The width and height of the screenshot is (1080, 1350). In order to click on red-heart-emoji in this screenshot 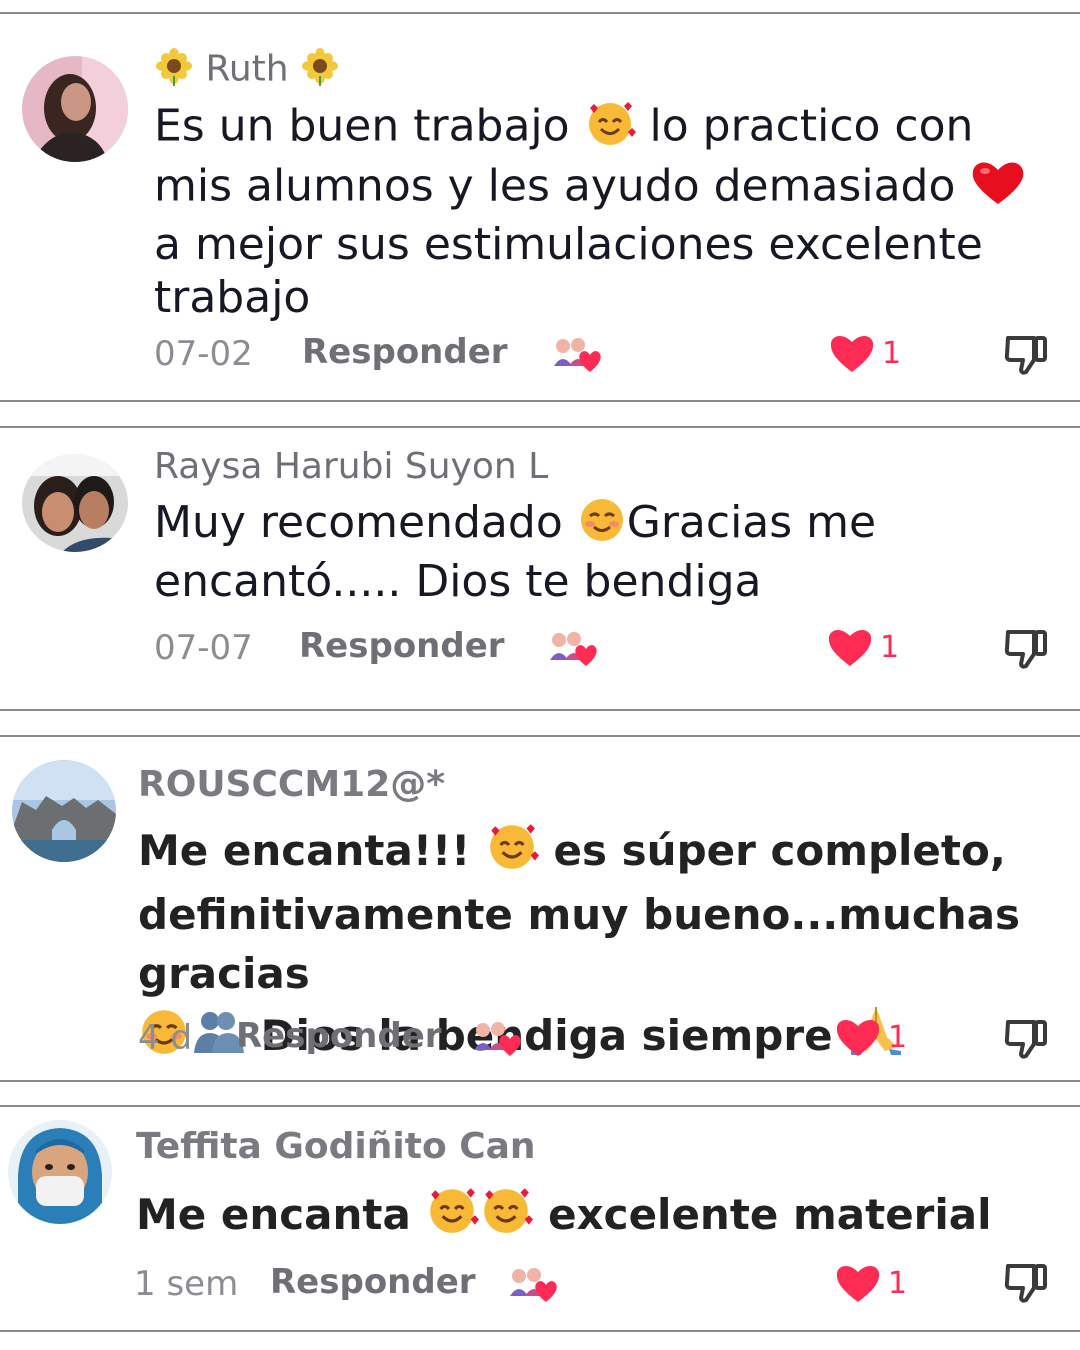, I will do `click(998, 188)`.